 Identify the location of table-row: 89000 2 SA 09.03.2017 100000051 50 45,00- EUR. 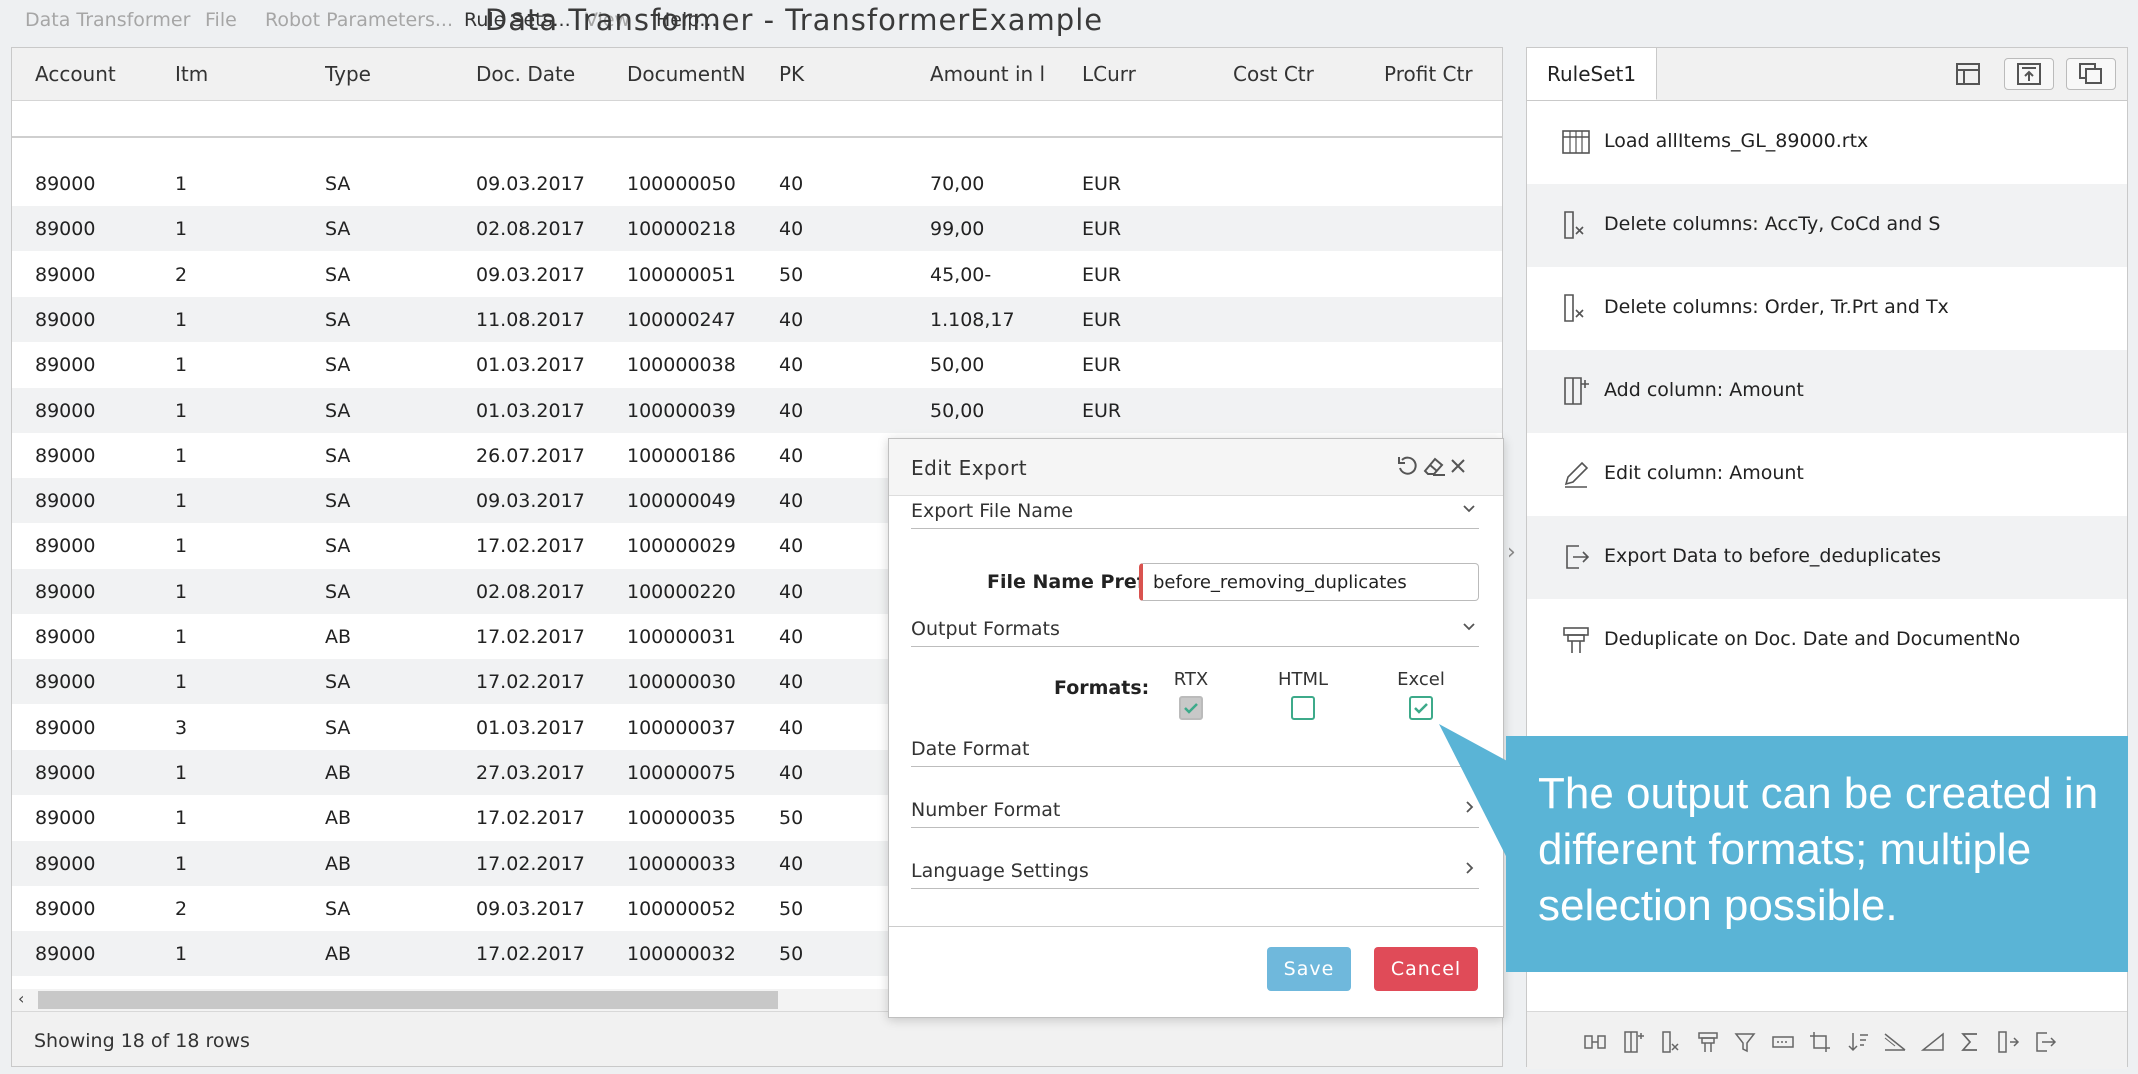
(757, 274).